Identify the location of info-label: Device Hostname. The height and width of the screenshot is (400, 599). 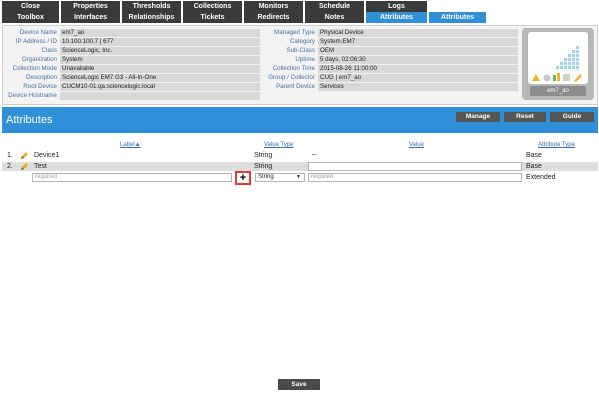
(32, 95).